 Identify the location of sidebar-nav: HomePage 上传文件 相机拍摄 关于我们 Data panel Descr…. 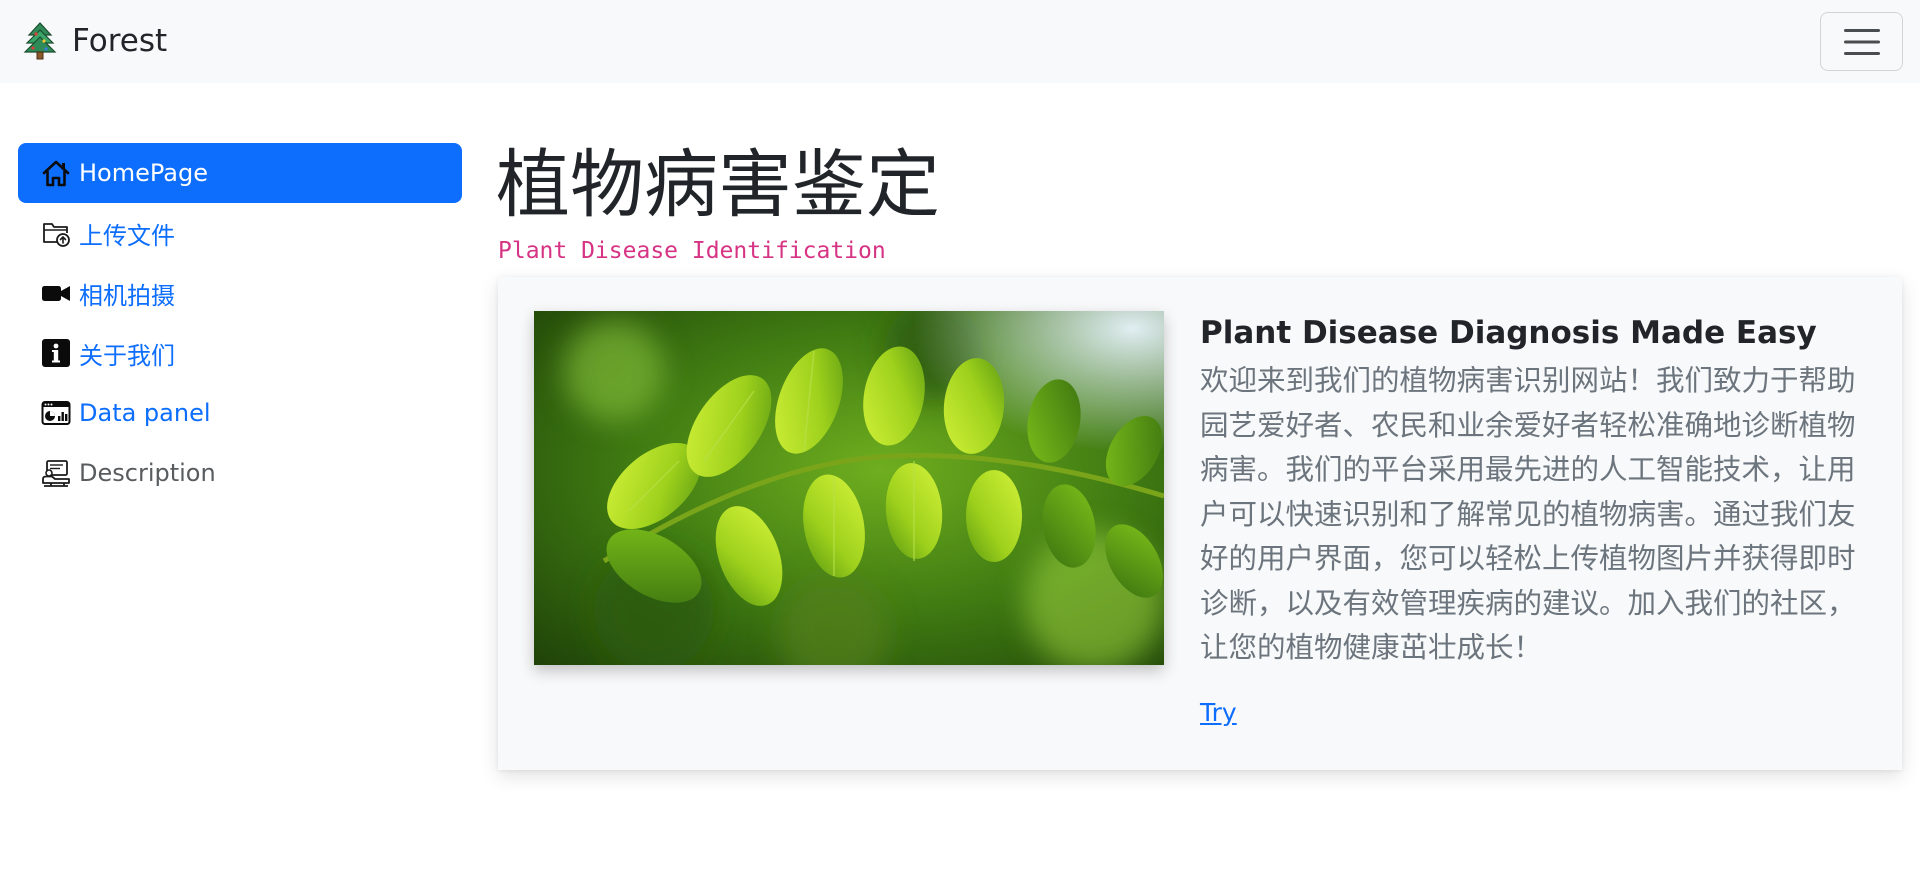
(240, 323).